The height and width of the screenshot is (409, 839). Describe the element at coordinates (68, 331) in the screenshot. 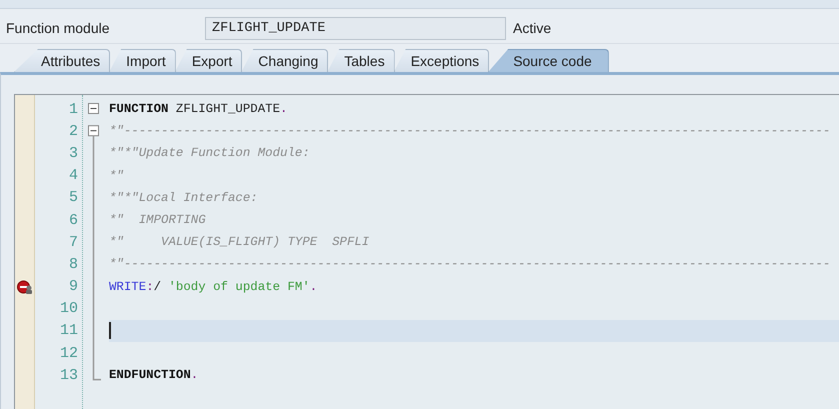

I see `line-number: 11` at that location.